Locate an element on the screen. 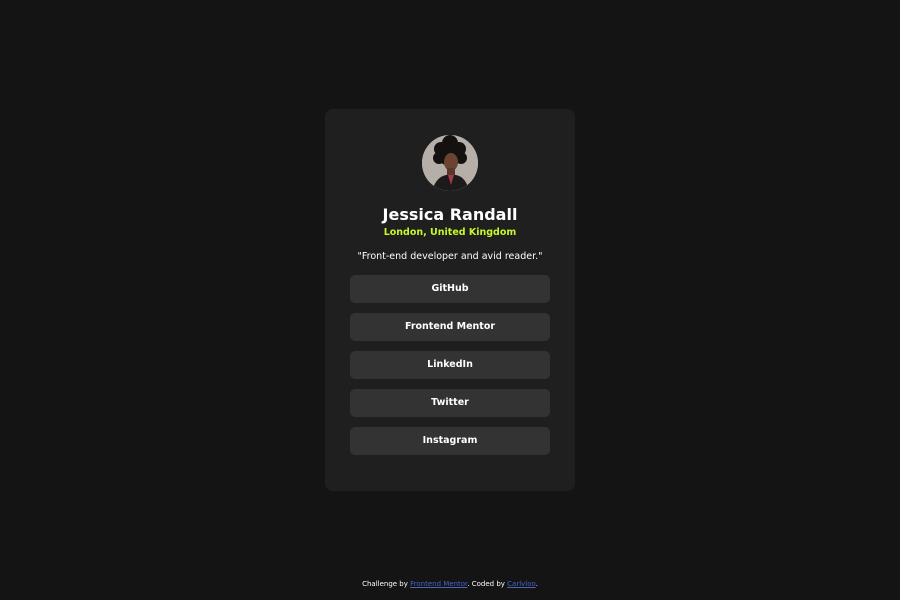  avatar is located at coordinates (450, 163).